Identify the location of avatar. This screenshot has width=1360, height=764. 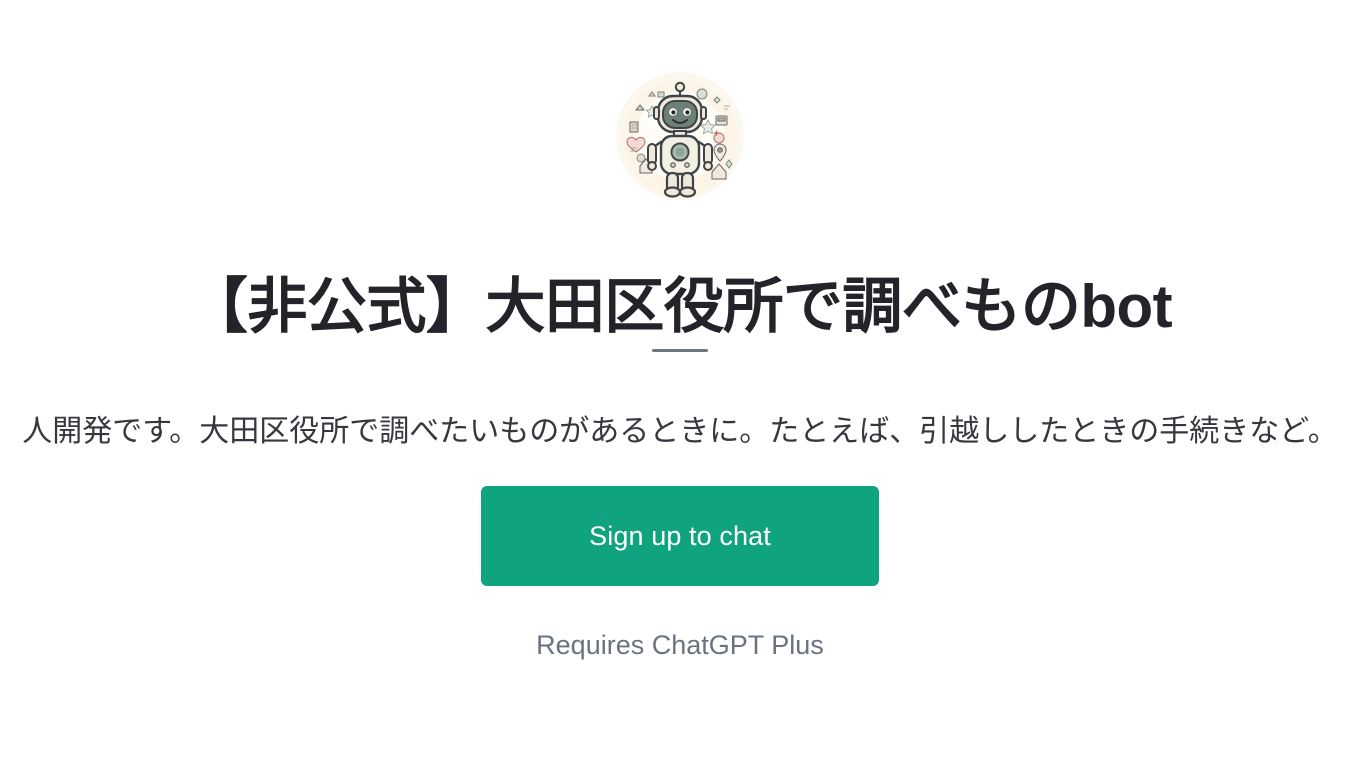
(680, 136).